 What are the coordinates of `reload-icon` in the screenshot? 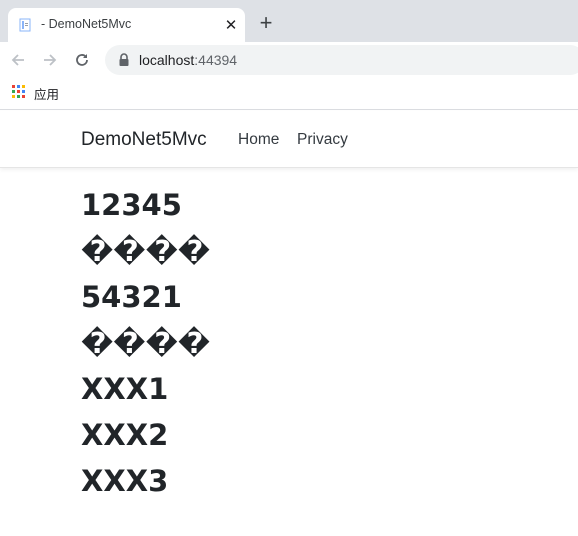 It's located at (82, 60).